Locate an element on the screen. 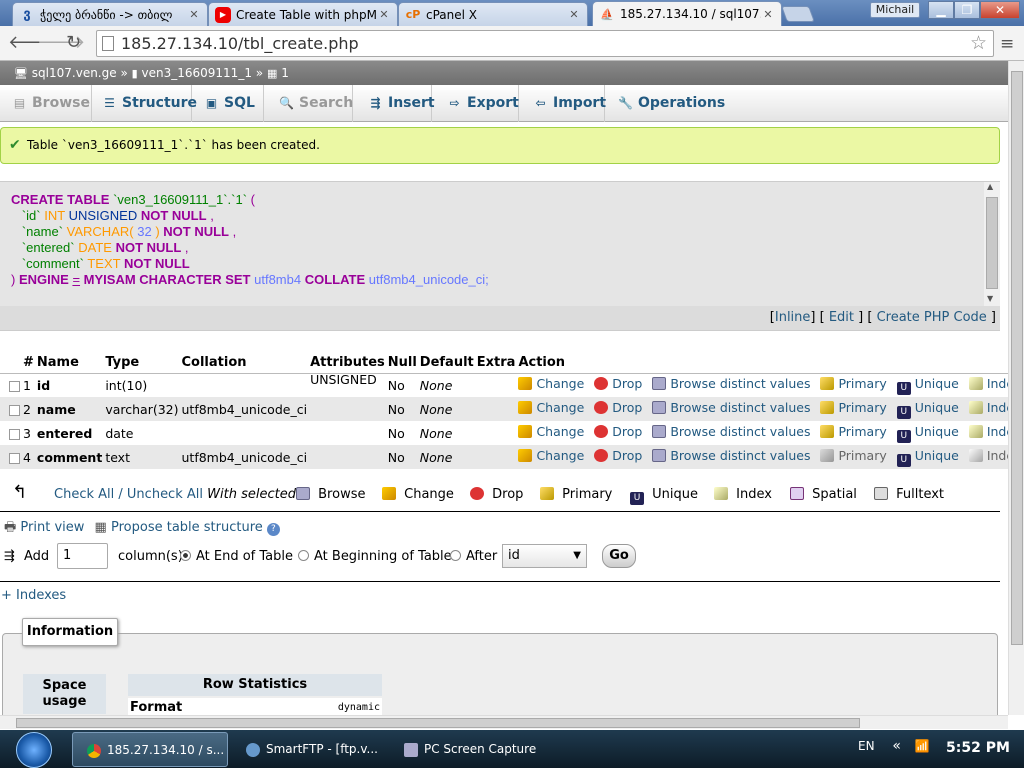  horizontal-scrollbar is located at coordinates (504, 722).